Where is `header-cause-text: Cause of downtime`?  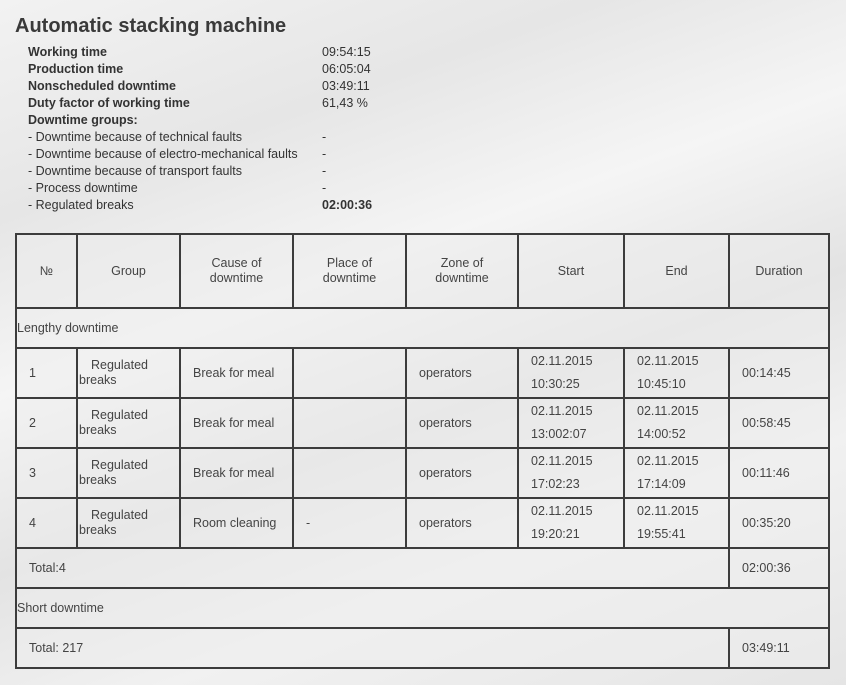
header-cause-text: Cause of downtime is located at coordinates (236, 270).